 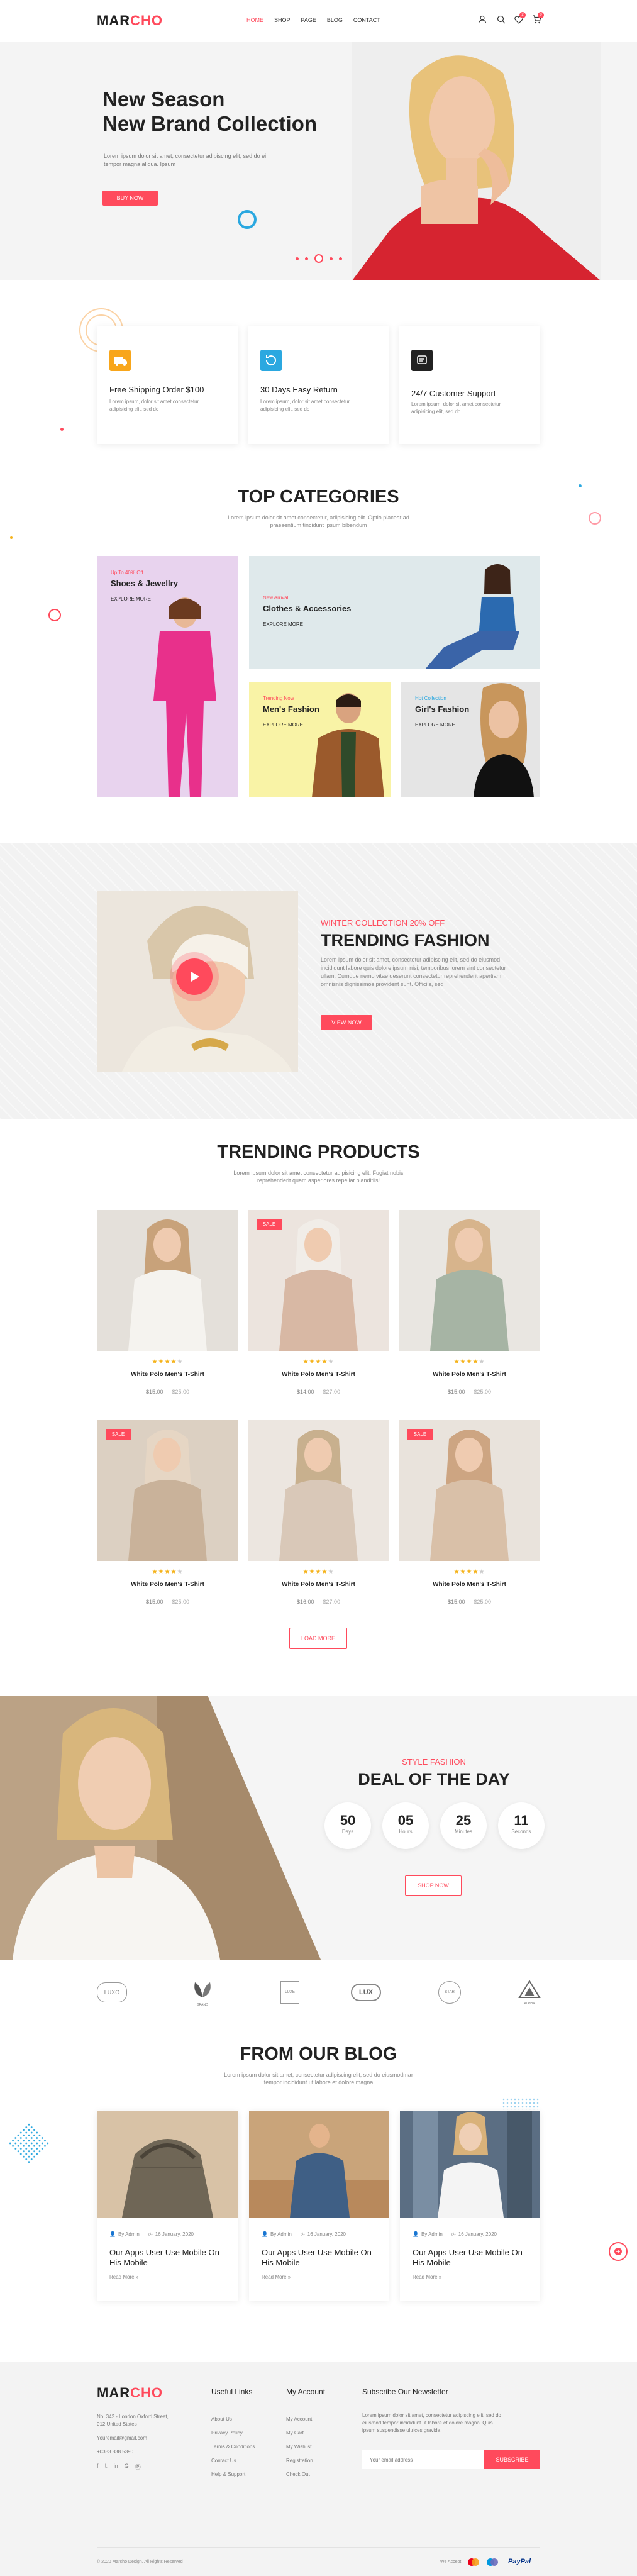 I want to click on footer-link: Contact Us, so click(x=233, y=2461).